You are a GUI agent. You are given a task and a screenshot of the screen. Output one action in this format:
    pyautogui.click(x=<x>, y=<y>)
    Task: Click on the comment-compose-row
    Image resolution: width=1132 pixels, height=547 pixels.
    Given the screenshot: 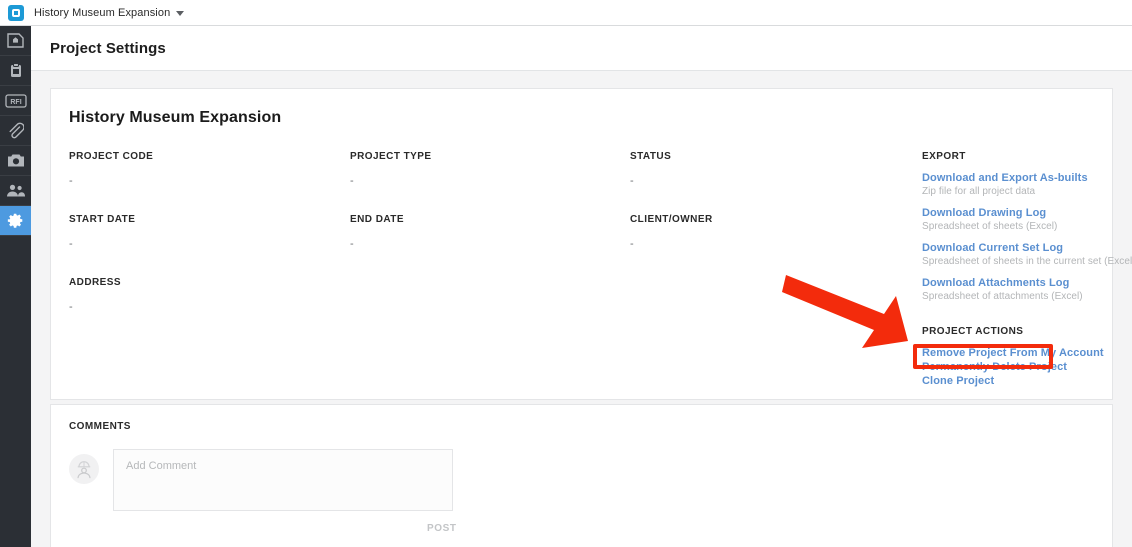 What is the action you would take?
    pyautogui.click(x=581, y=480)
    